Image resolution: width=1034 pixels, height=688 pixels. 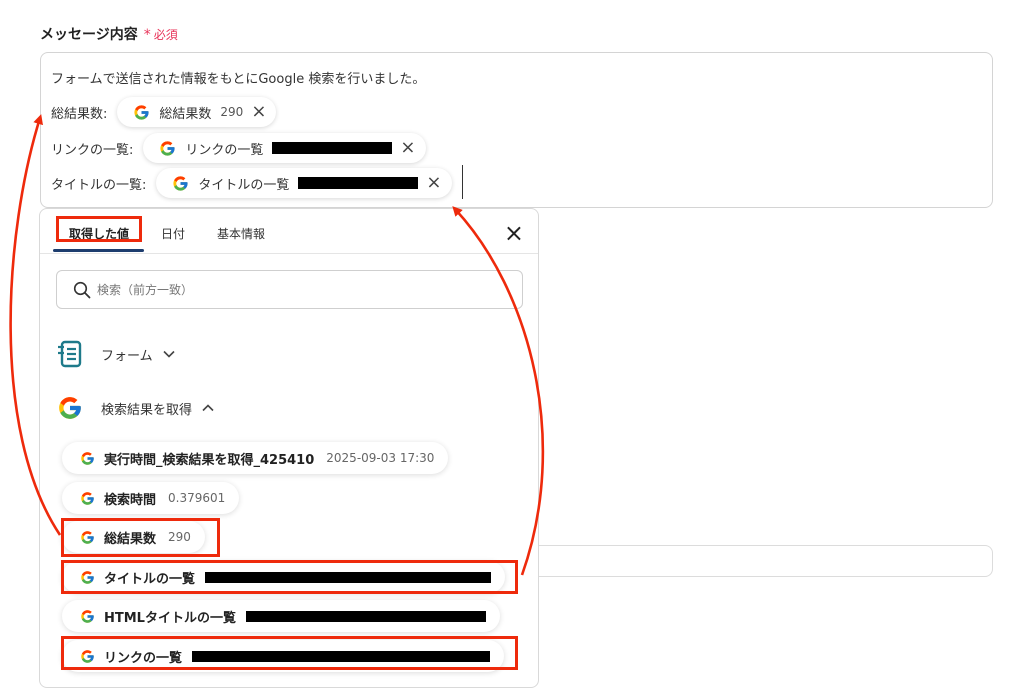 What do you see at coordinates (761, 561) in the screenshot?
I see `background-input-field` at bounding box center [761, 561].